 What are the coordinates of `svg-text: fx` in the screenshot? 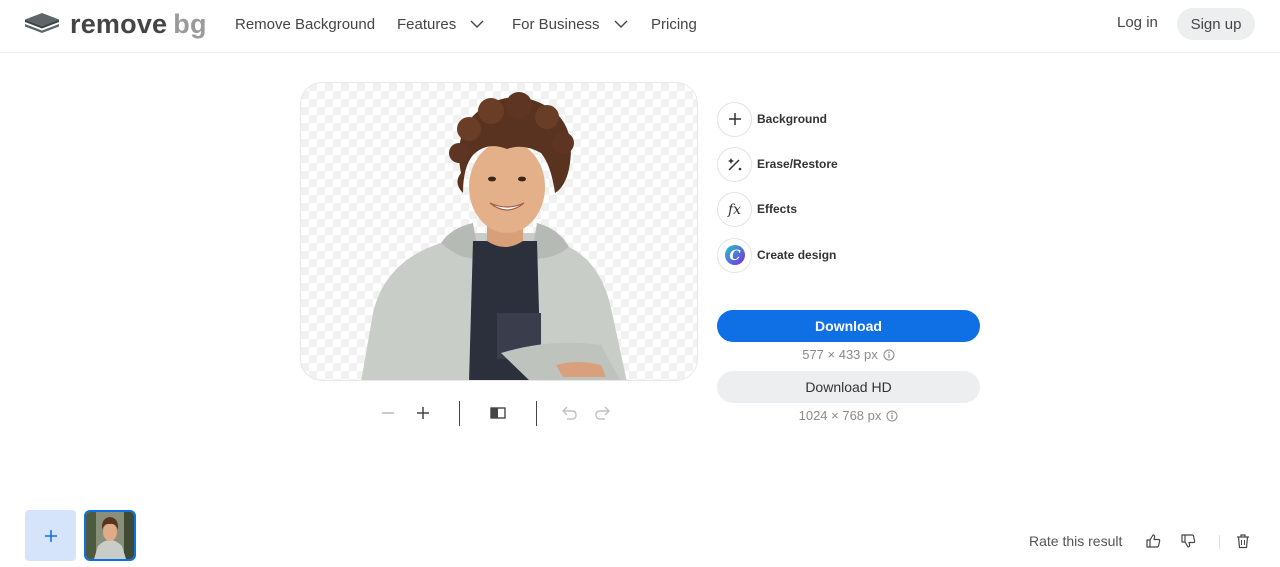 It's located at (734, 210).